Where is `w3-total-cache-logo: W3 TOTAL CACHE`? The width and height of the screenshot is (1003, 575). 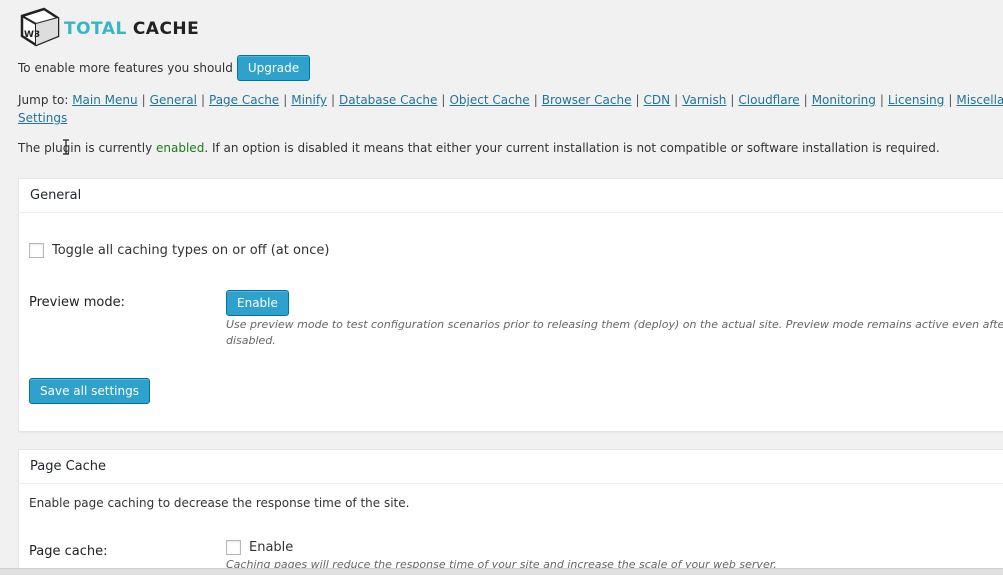 w3-total-cache-logo: W3 TOTAL CACHE is located at coordinates (108, 27).